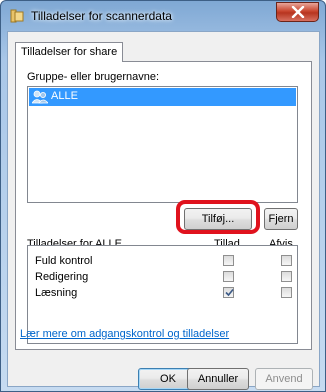 The height and width of the screenshot is (392, 326). What do you see at coordinates (17, 16) in the screenshot?
I see `folder-icon` at bounding box center [17, 16].